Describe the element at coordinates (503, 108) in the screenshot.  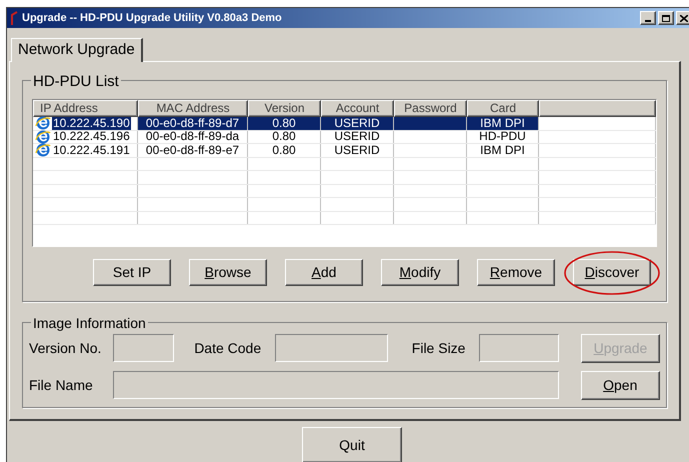
I see `column-header: Card` at that location.